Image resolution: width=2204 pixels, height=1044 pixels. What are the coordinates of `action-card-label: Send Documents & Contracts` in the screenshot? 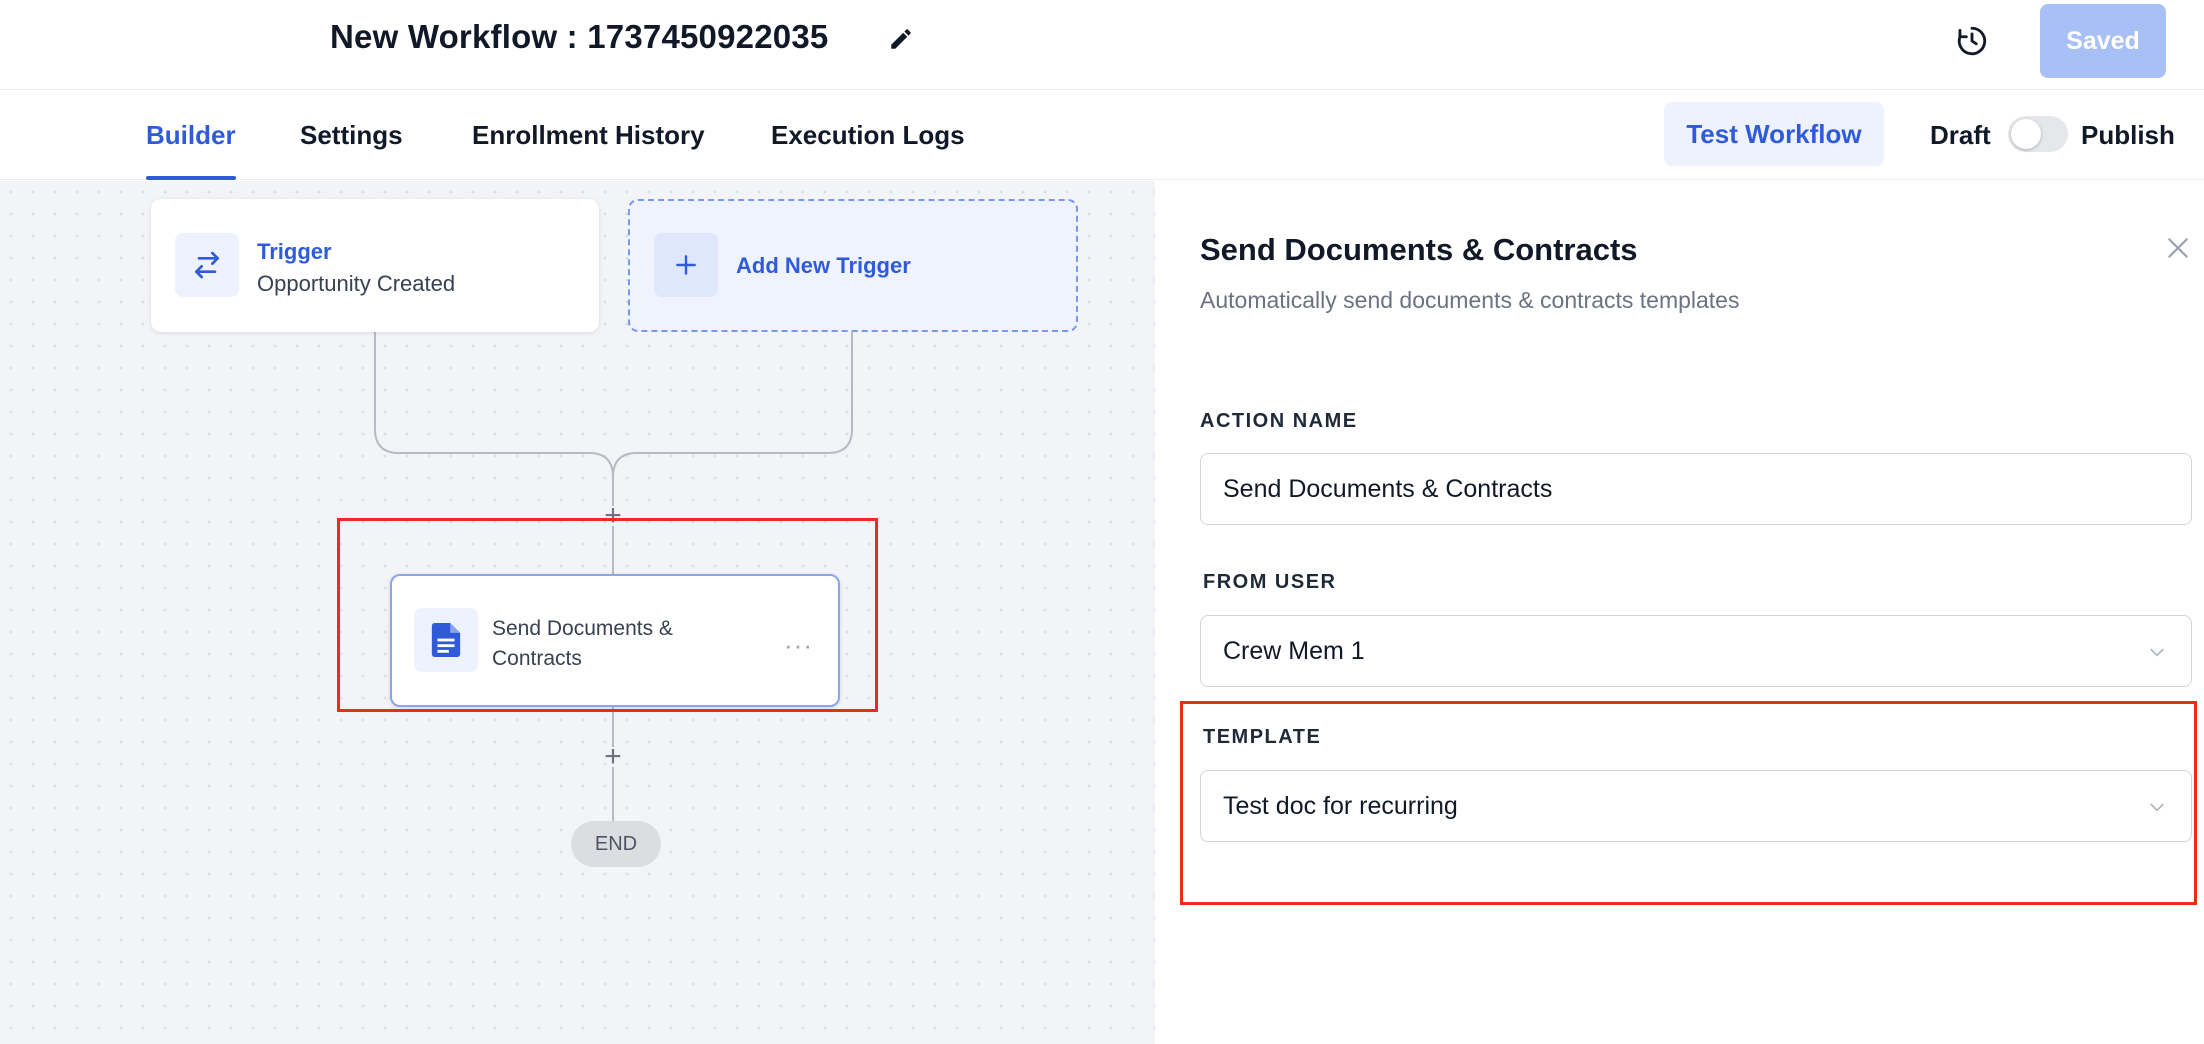 It's located at (582, 643).